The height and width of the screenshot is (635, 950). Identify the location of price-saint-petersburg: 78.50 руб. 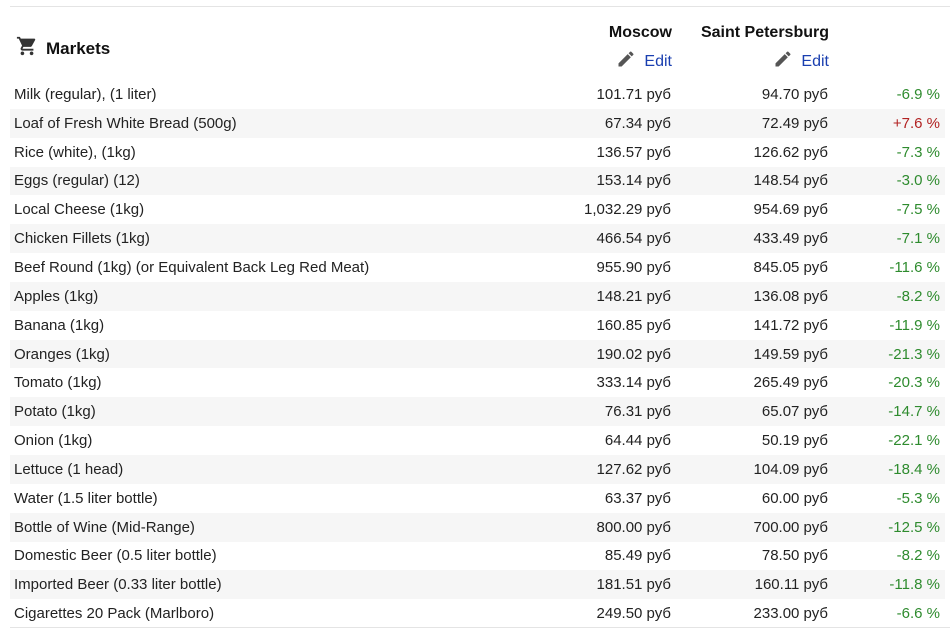
(794, 556).